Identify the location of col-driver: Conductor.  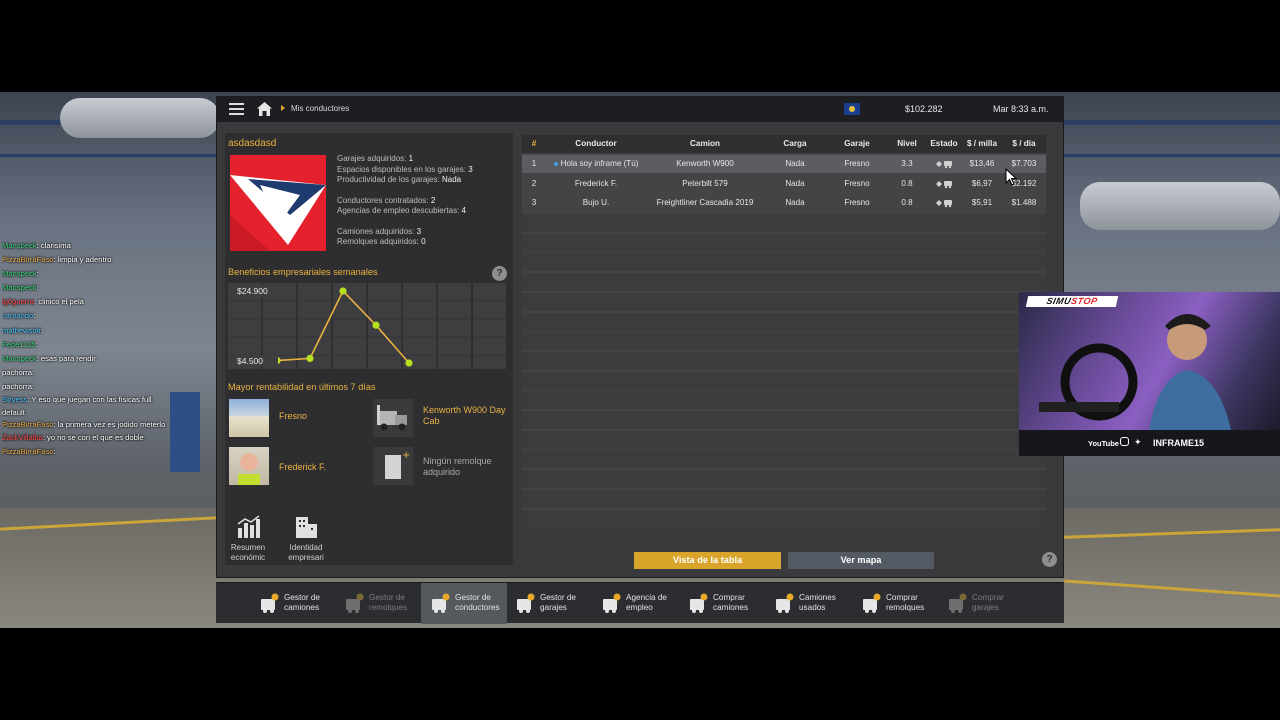
(596, 144).